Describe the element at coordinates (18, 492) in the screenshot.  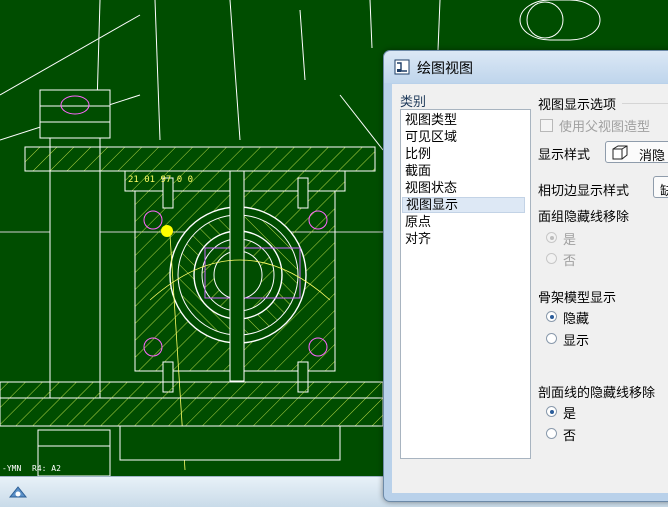
I see `app-icon` at that location.